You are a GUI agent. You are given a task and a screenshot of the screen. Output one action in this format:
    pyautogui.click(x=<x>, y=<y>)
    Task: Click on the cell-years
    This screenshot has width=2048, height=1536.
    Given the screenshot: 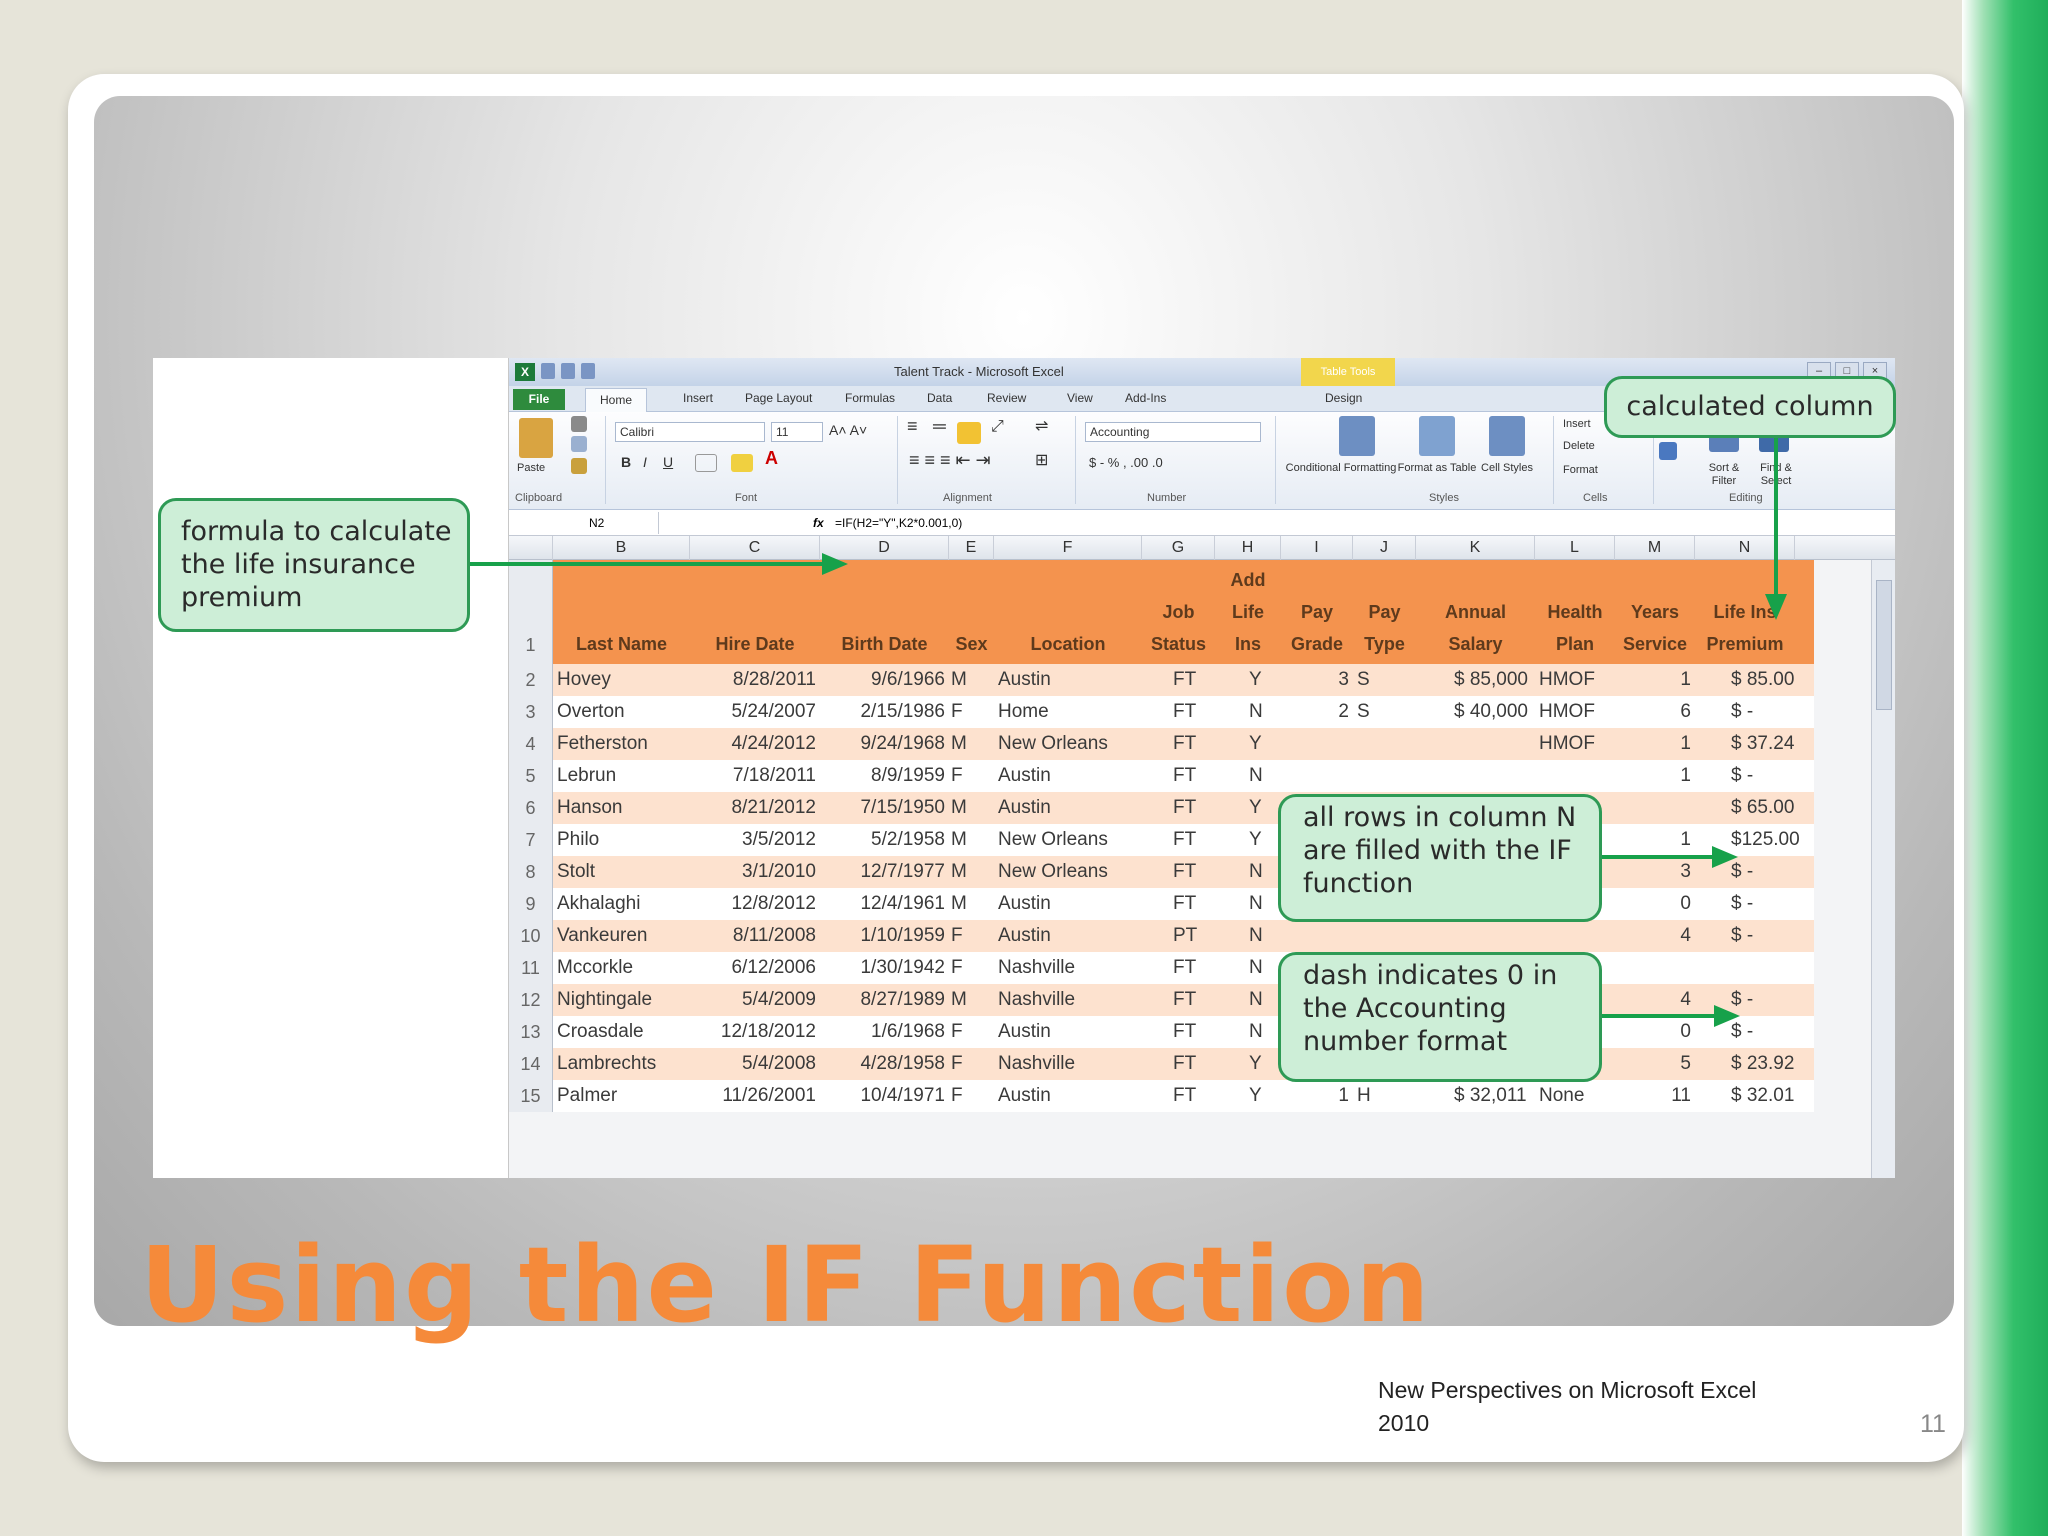 What is the action you would take?
    pyautogui.click(x=1653, y=968)
    